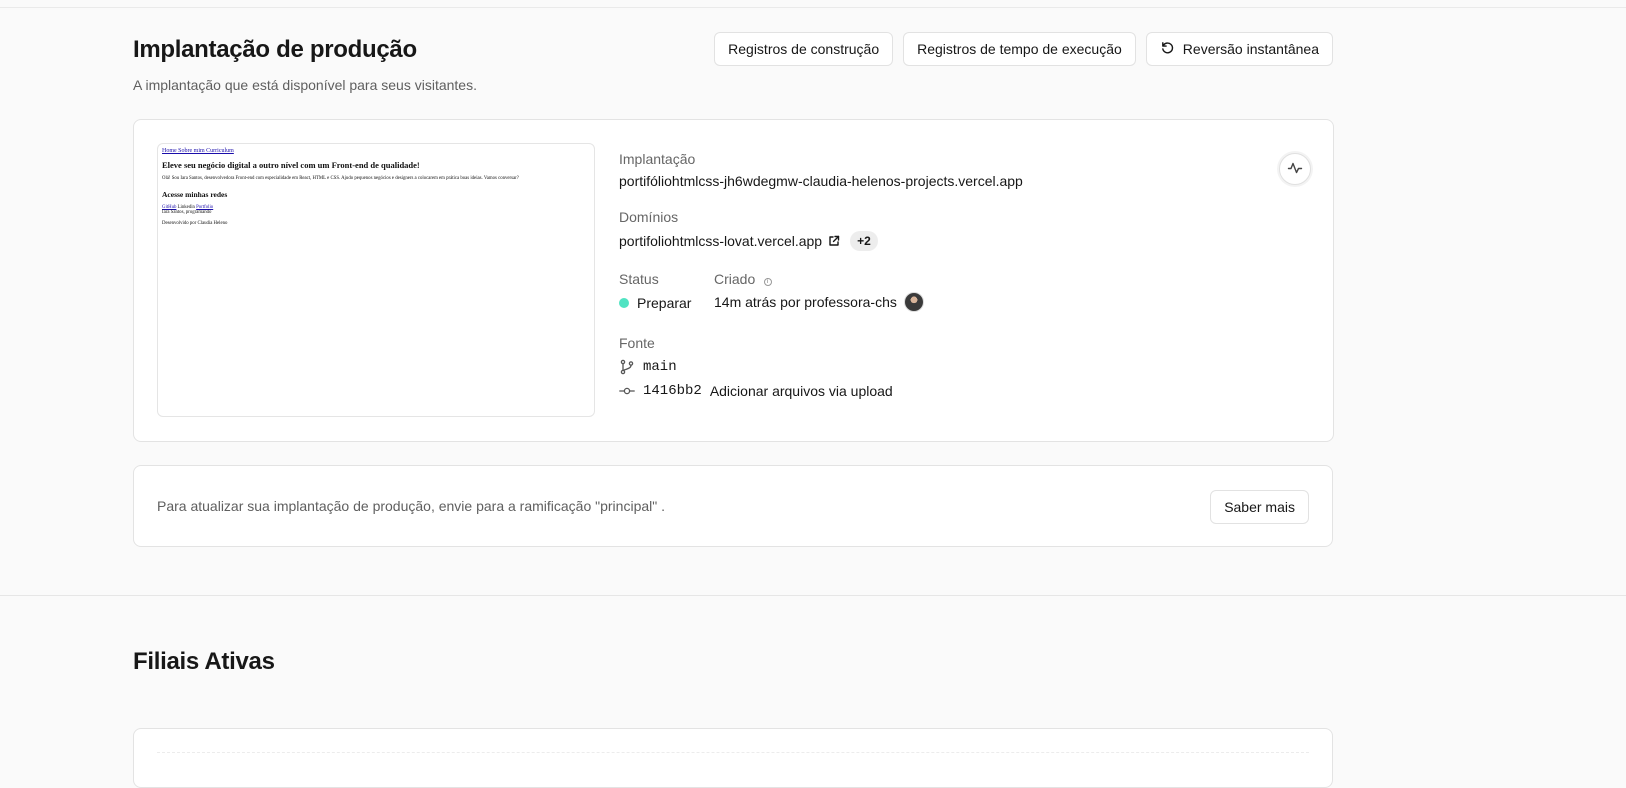 This screenshot has width=1626, height=788. I want to click on active-branches-card, so click(733, 758).